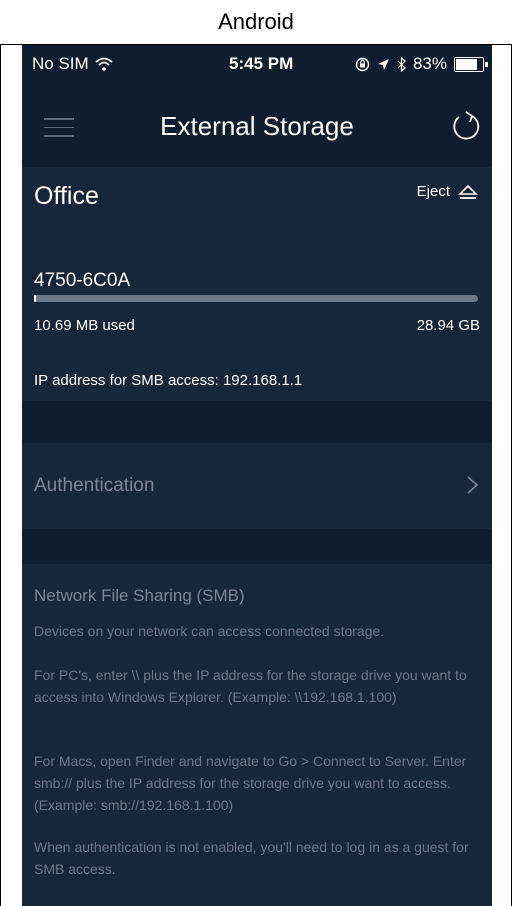 The image size is (512, 906). What do you see at coordinates (256, 298) in the screenshot?
I see `storage-progress-bar` at bounding box center [256, 298].